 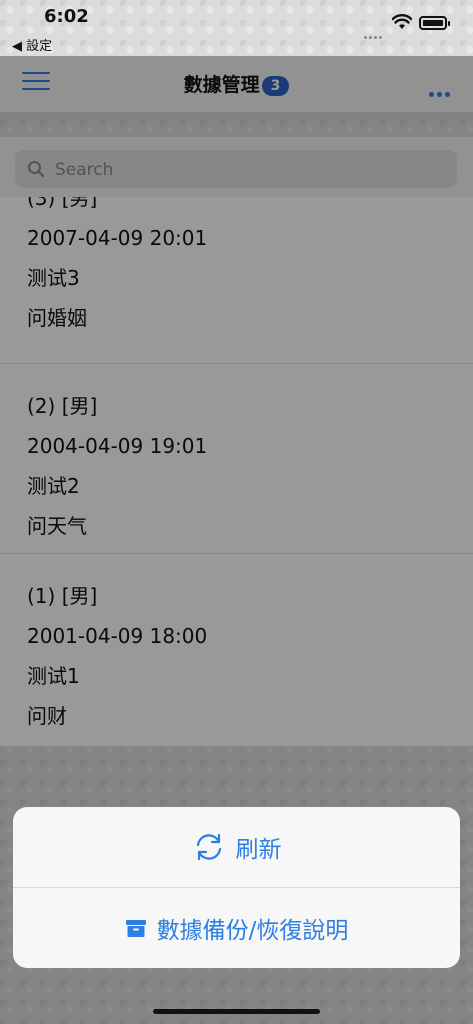 I want to click on status-time: 6:02, so click(x=66, y=16).